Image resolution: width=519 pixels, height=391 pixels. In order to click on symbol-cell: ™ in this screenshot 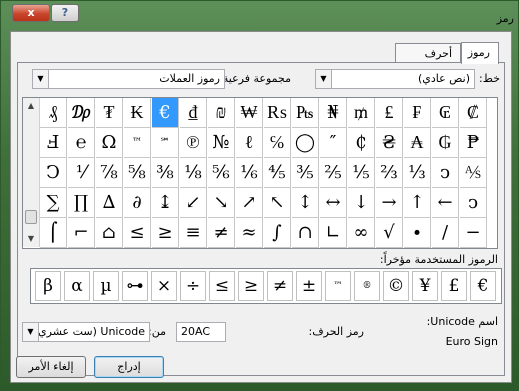, I will do `click(137, 143)`.